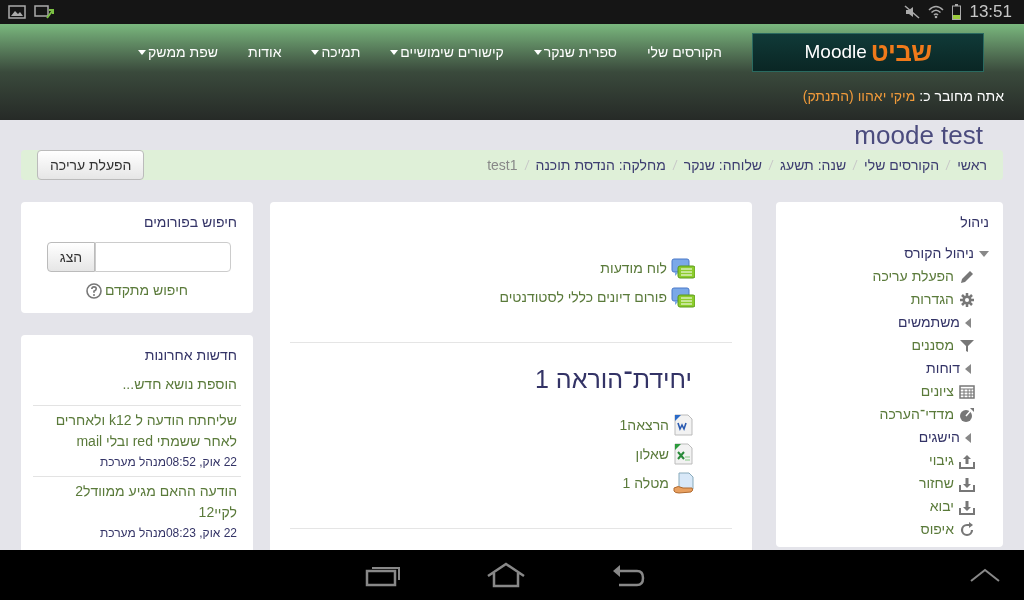 This screenshot has width=1024, height=600. Describe the element at coordinates (939, 437) in the screenshot. I see `tree-branch: הישגים` at that location.